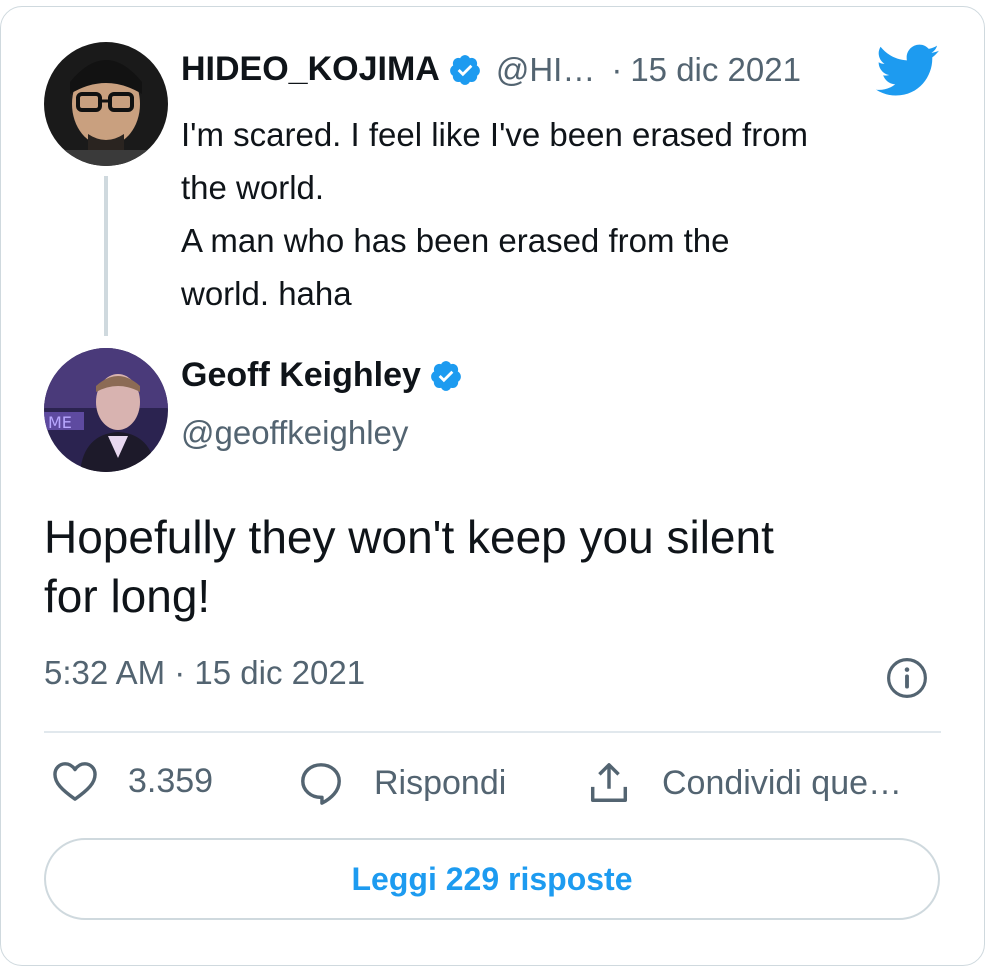  Describe the element at coordinates (106, 104) in the screenshot. I see `avatar-hideo-kojima` at that location.